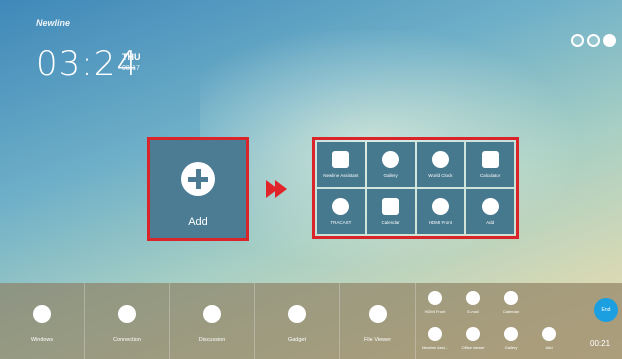 The width and height of the screenshot is (622, 359). Describe the element at coordinates (26, 170) in the screenshot. I see `side-vertical-text` at that location.